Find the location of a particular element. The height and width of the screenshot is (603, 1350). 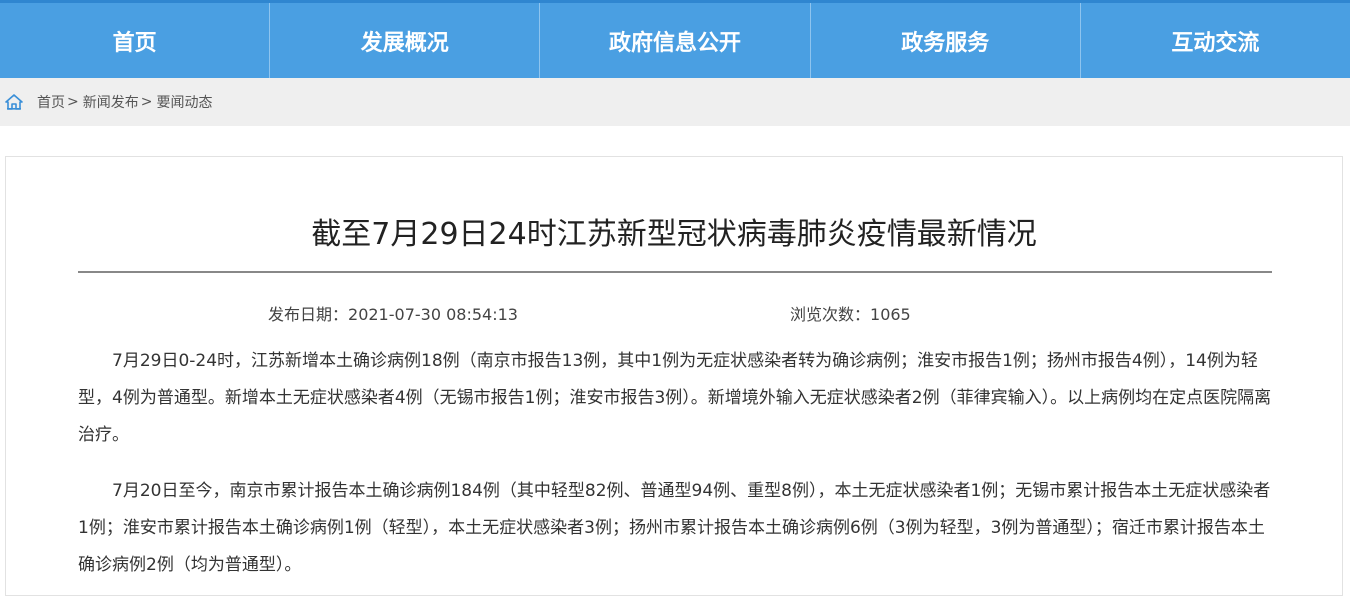

breadcrumb-key-news: 要闻动态 is located at coordinates (184, 102).